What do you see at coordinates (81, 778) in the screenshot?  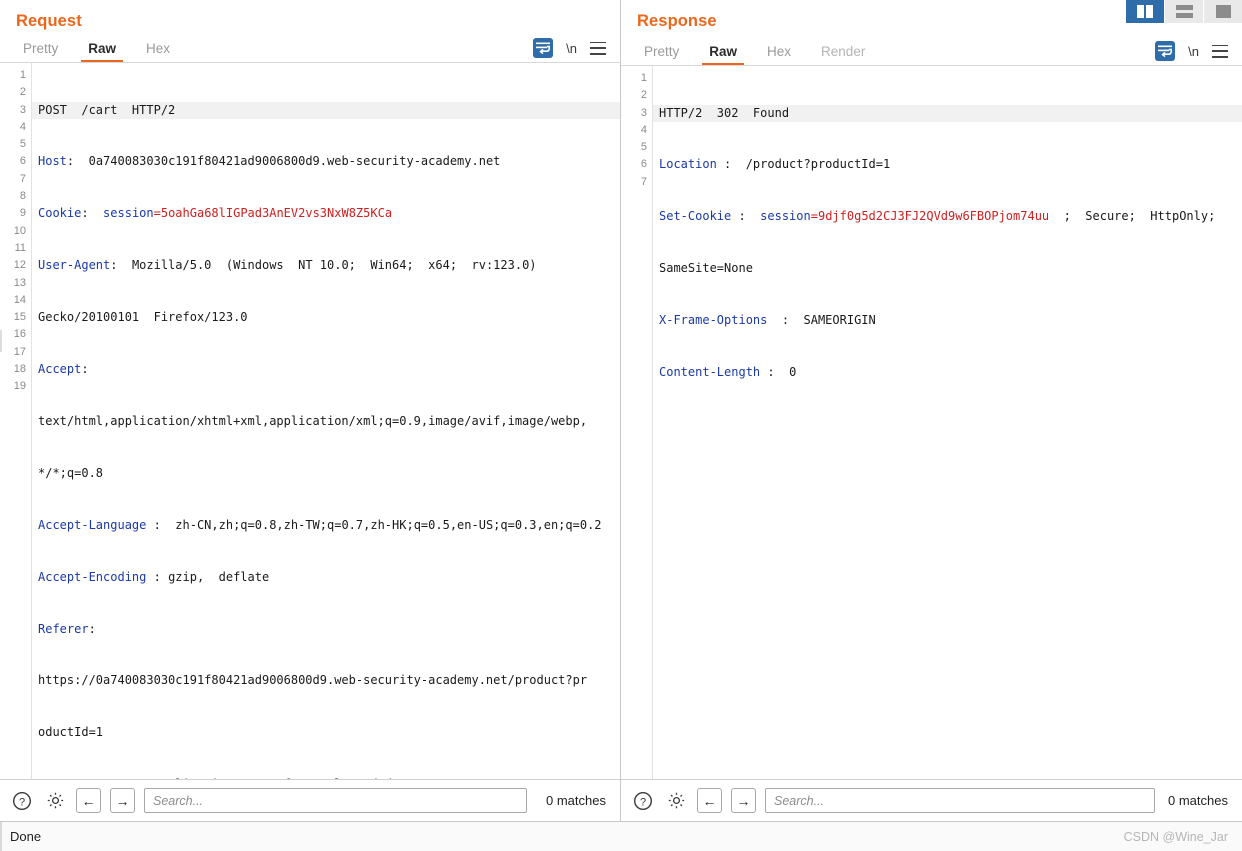 I see `header-key: Content-Type` at bounding box center [81, 778].